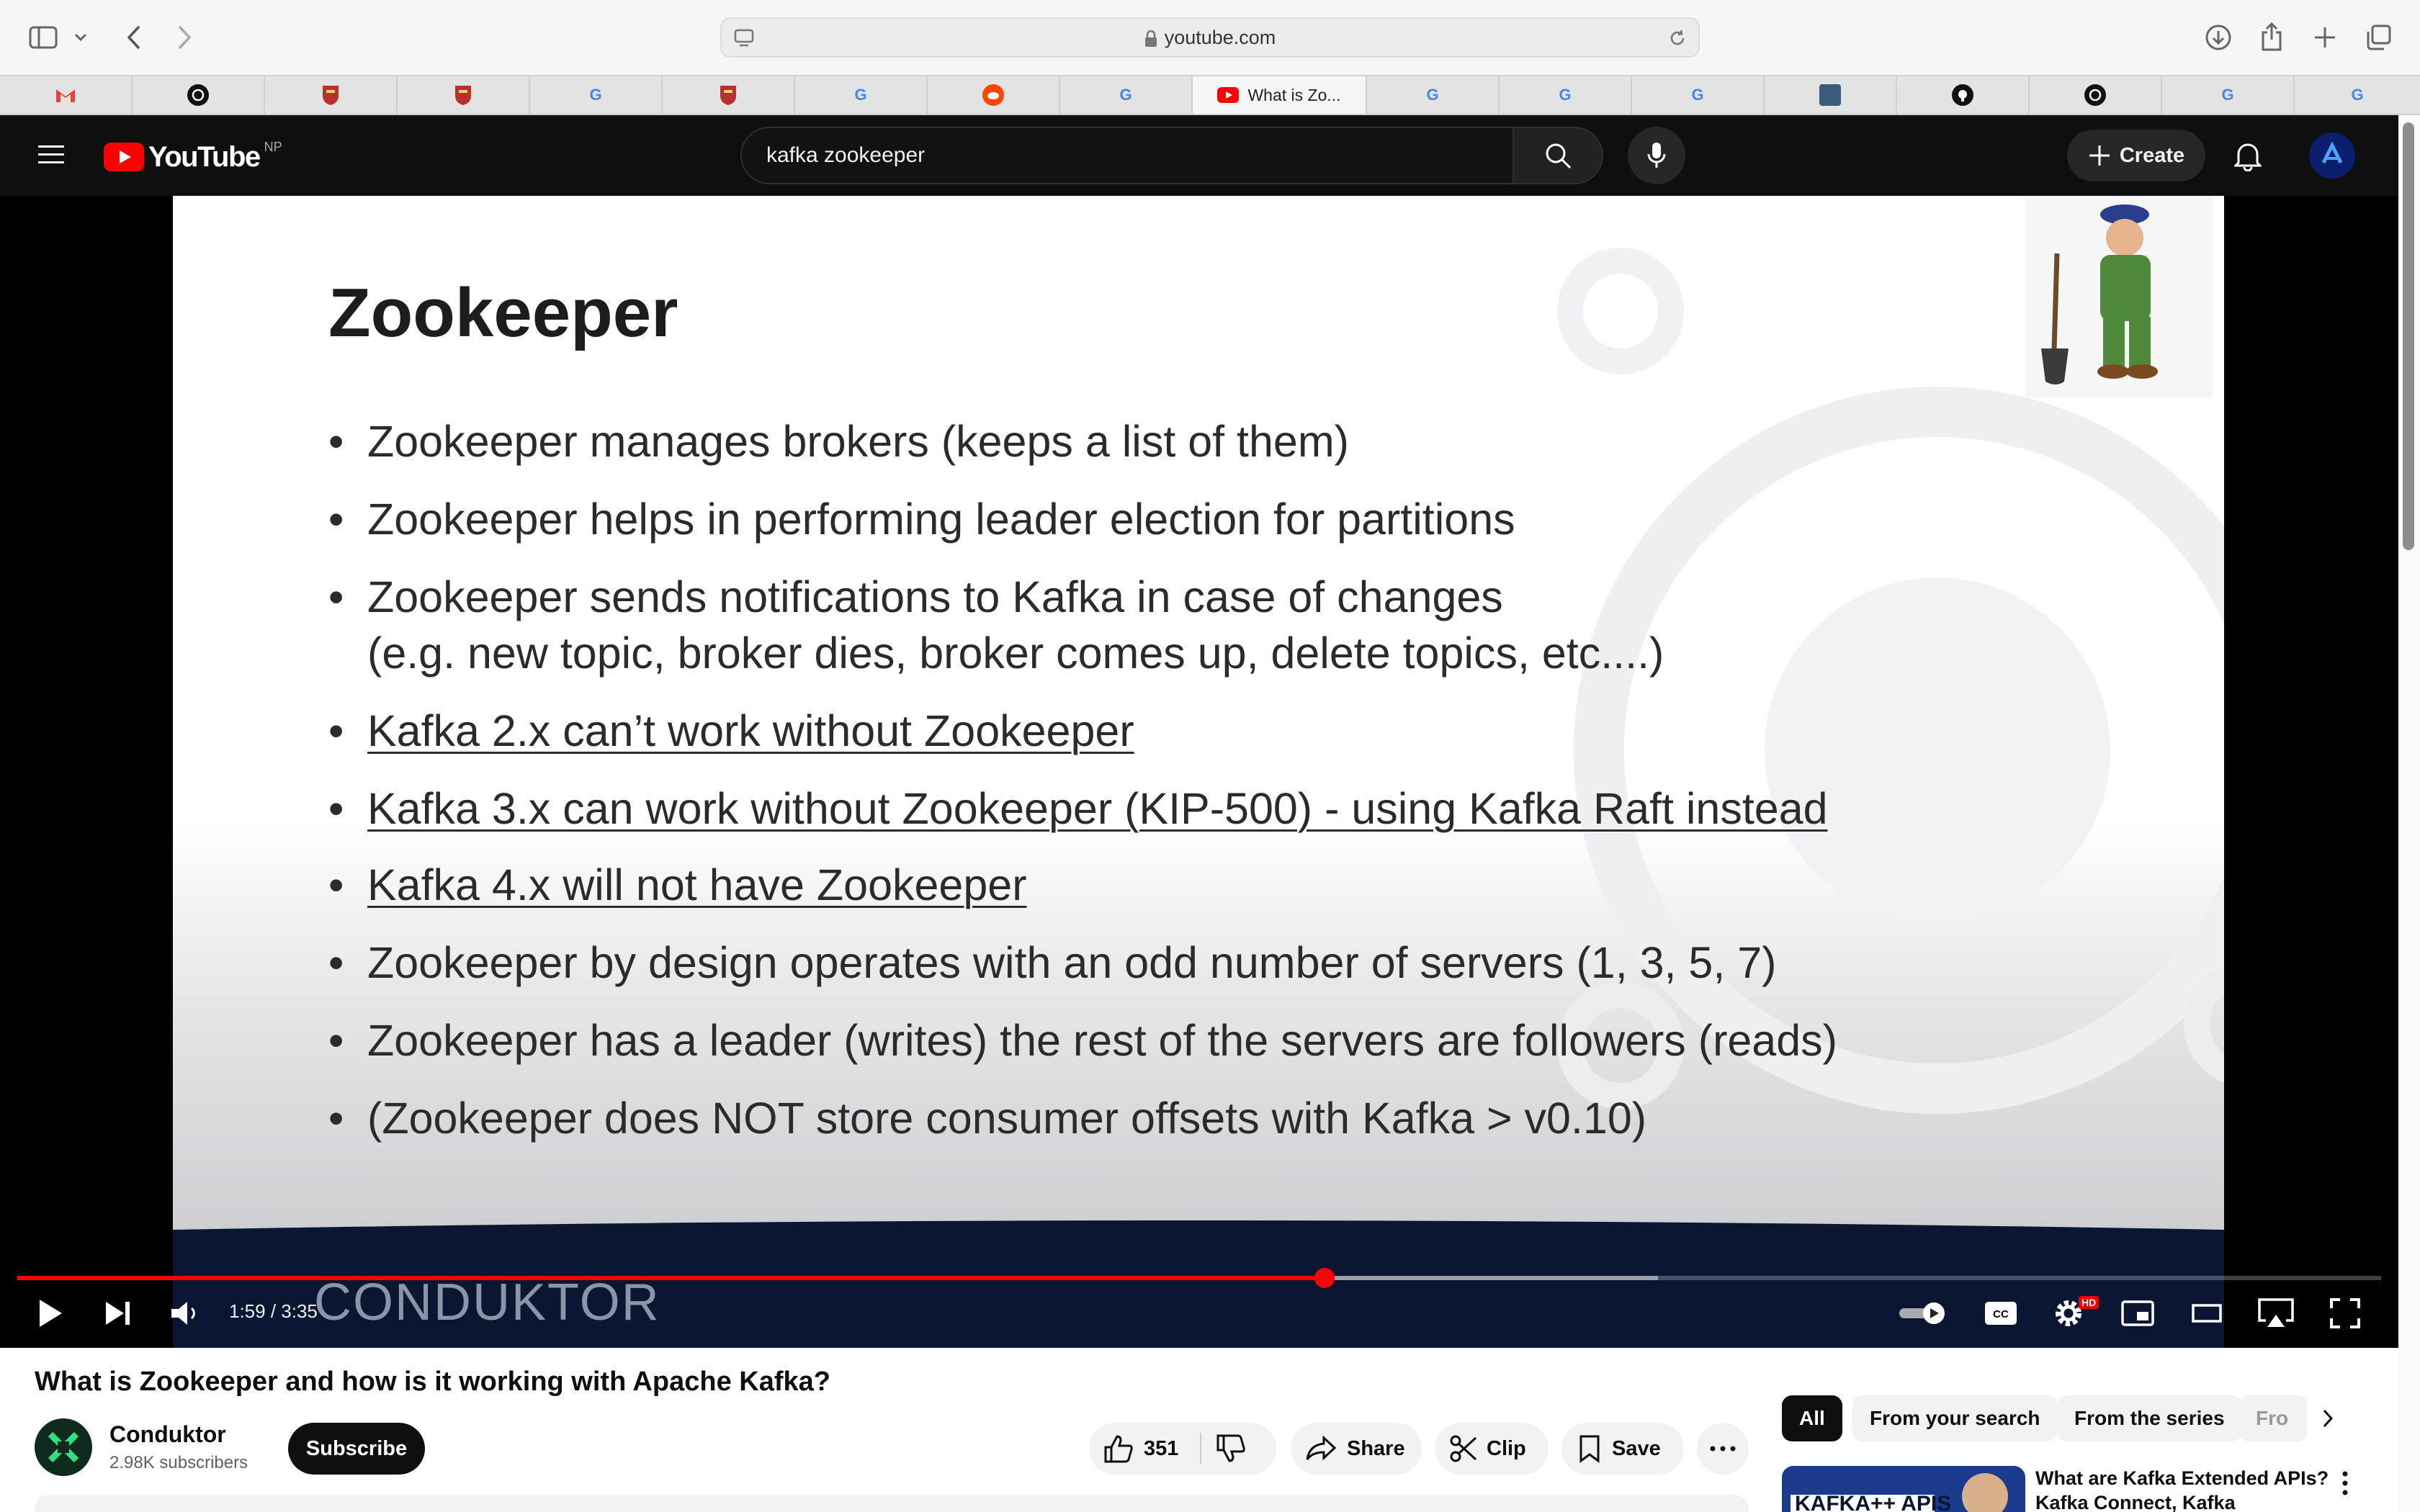  Describe the element at coordinates (731, 730) in the screenshot. I see `slide-bullet: • Kafka 2.x can’t work without Zookeeper` at that location.